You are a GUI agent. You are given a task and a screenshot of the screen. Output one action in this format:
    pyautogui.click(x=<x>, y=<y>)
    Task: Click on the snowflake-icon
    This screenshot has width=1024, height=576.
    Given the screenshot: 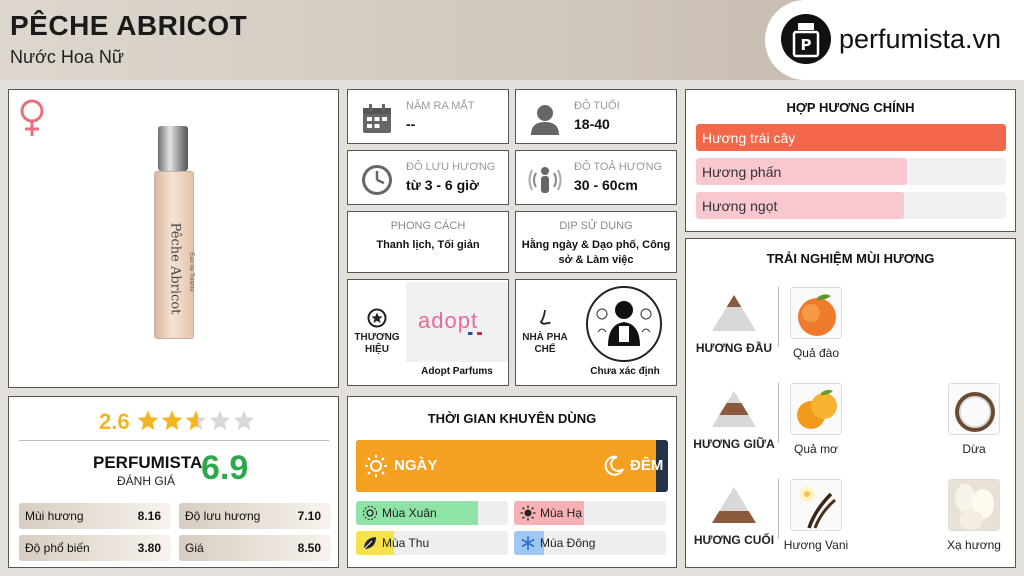 What is the action you would take?
    pyautogui.click(x=528, y=543)
    